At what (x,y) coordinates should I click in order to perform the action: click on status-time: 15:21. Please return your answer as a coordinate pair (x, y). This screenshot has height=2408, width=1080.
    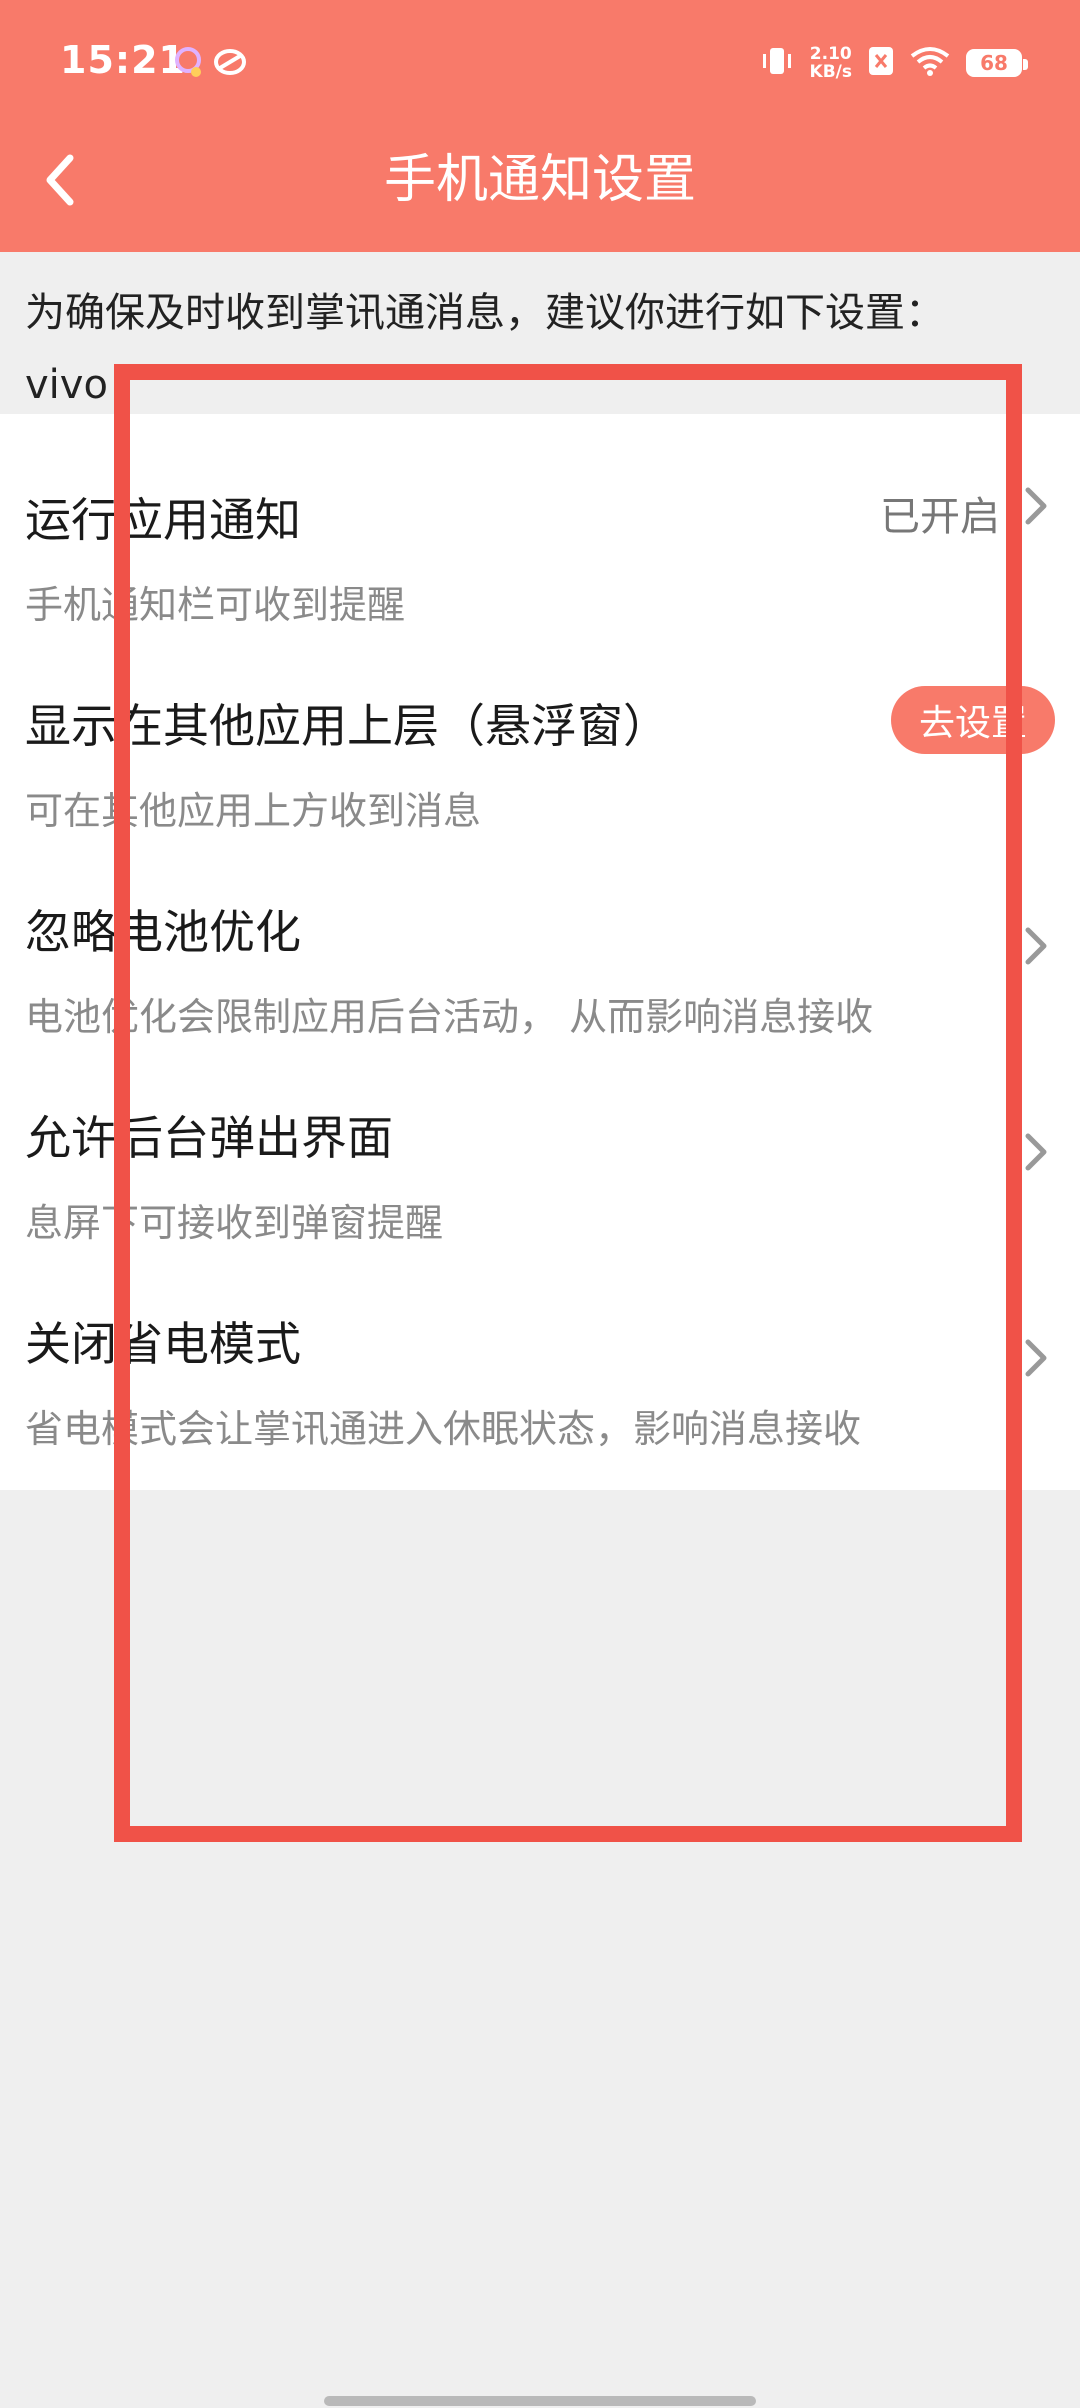
    Looking at the image, I should click on (123, 60).